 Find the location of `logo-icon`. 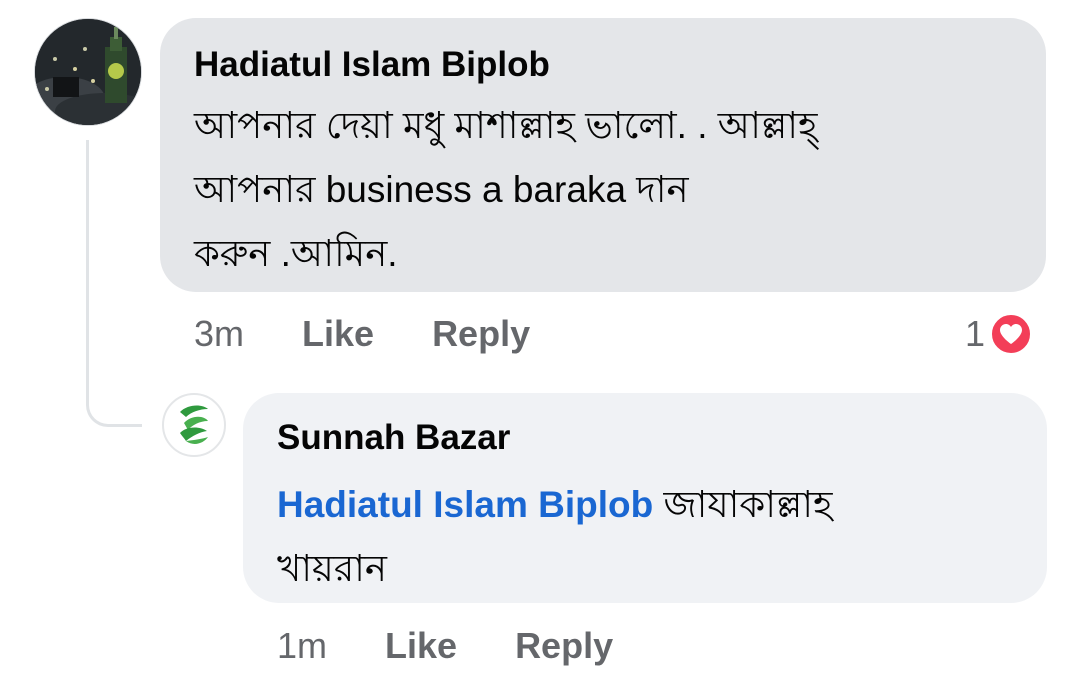

logo-icon is located at coordinates (194, 424).